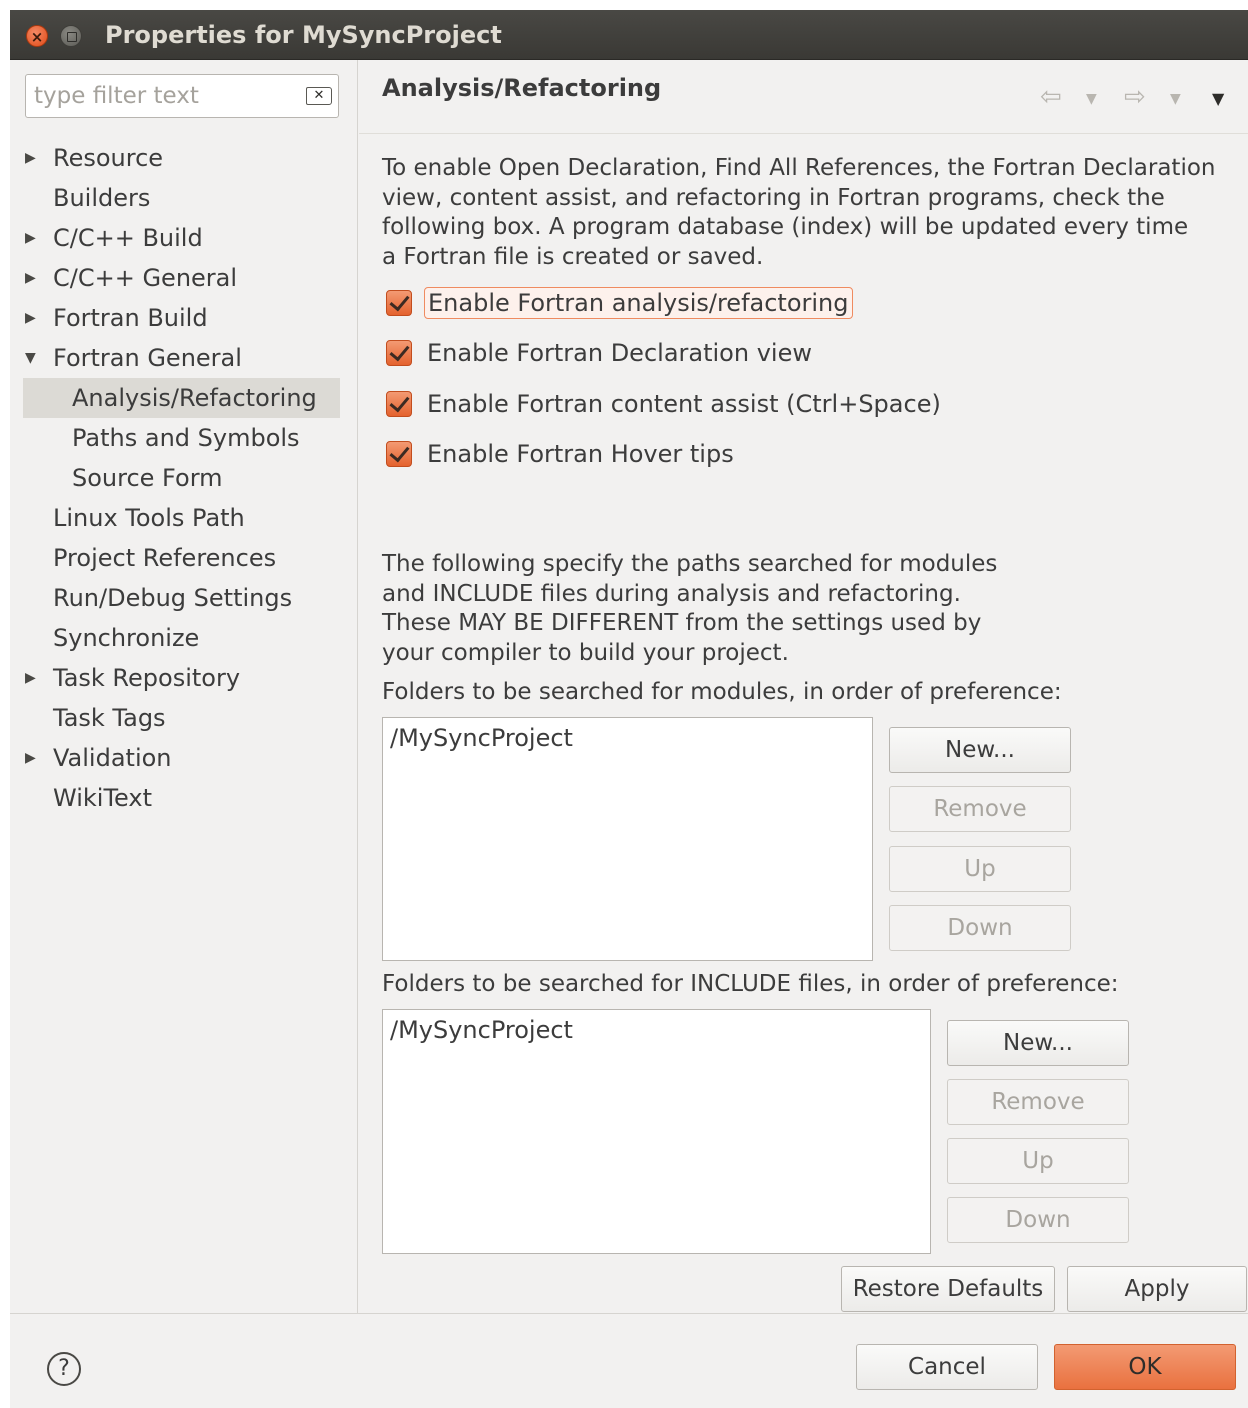 The image size is (1248, 1408). I want to click on cancel-button: Cancel, so click(947, 1367).